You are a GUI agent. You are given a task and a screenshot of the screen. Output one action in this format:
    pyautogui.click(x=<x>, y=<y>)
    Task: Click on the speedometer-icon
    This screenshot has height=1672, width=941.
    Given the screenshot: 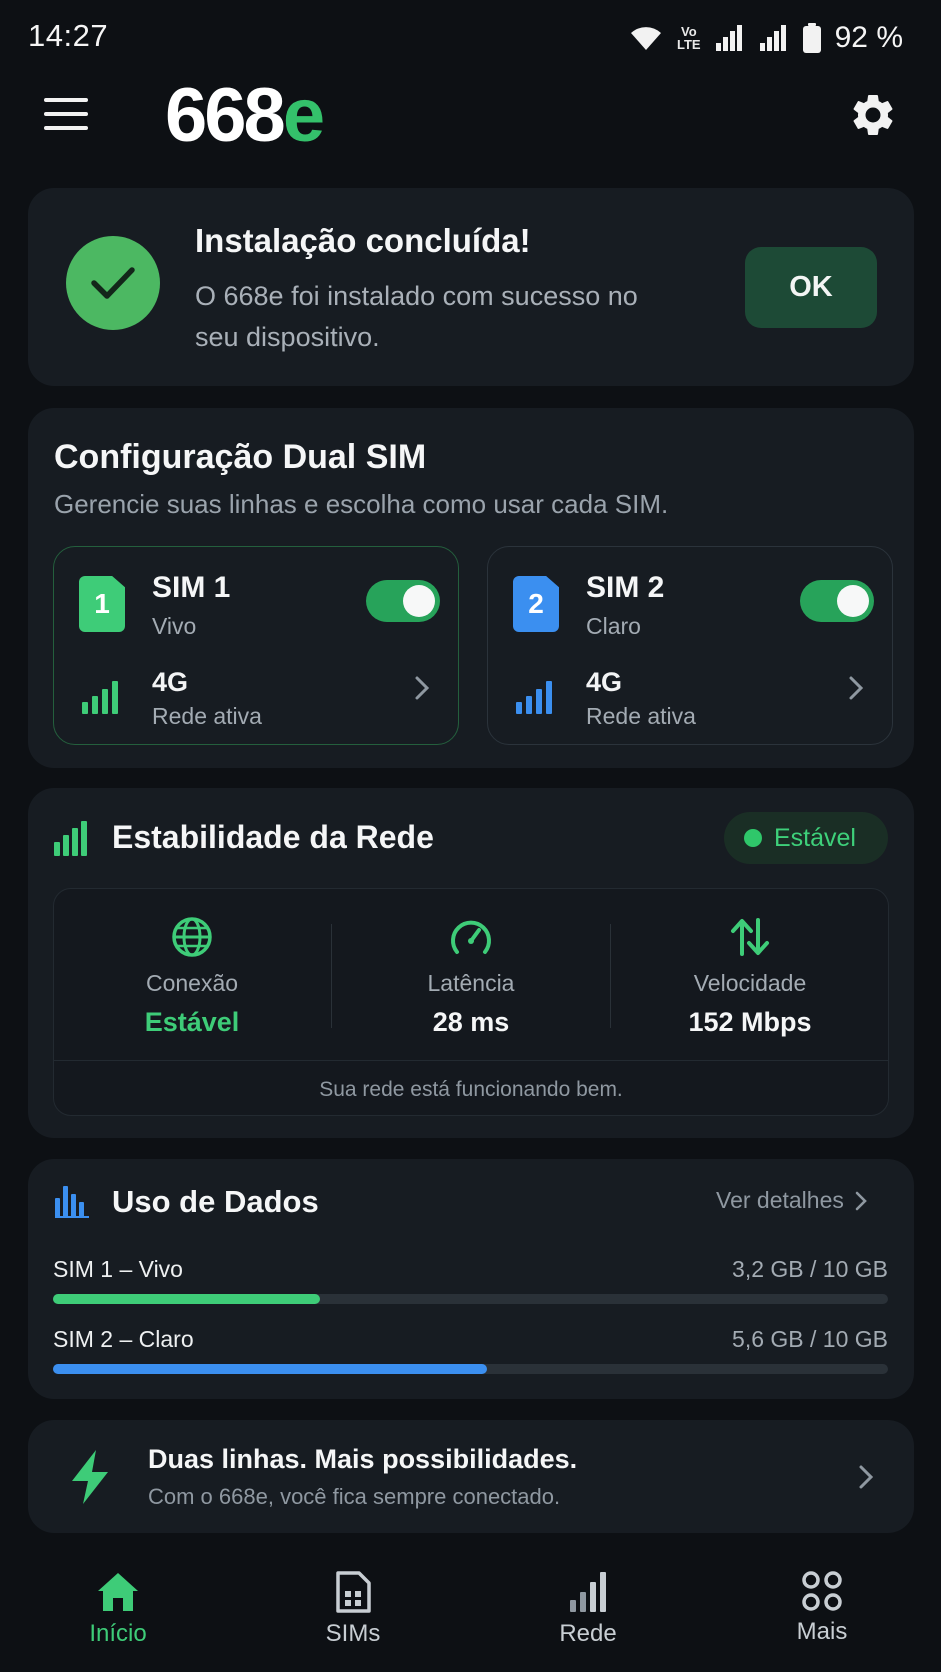 What is the action you would take?
    pyautogui.click(x=471, y=937)
    